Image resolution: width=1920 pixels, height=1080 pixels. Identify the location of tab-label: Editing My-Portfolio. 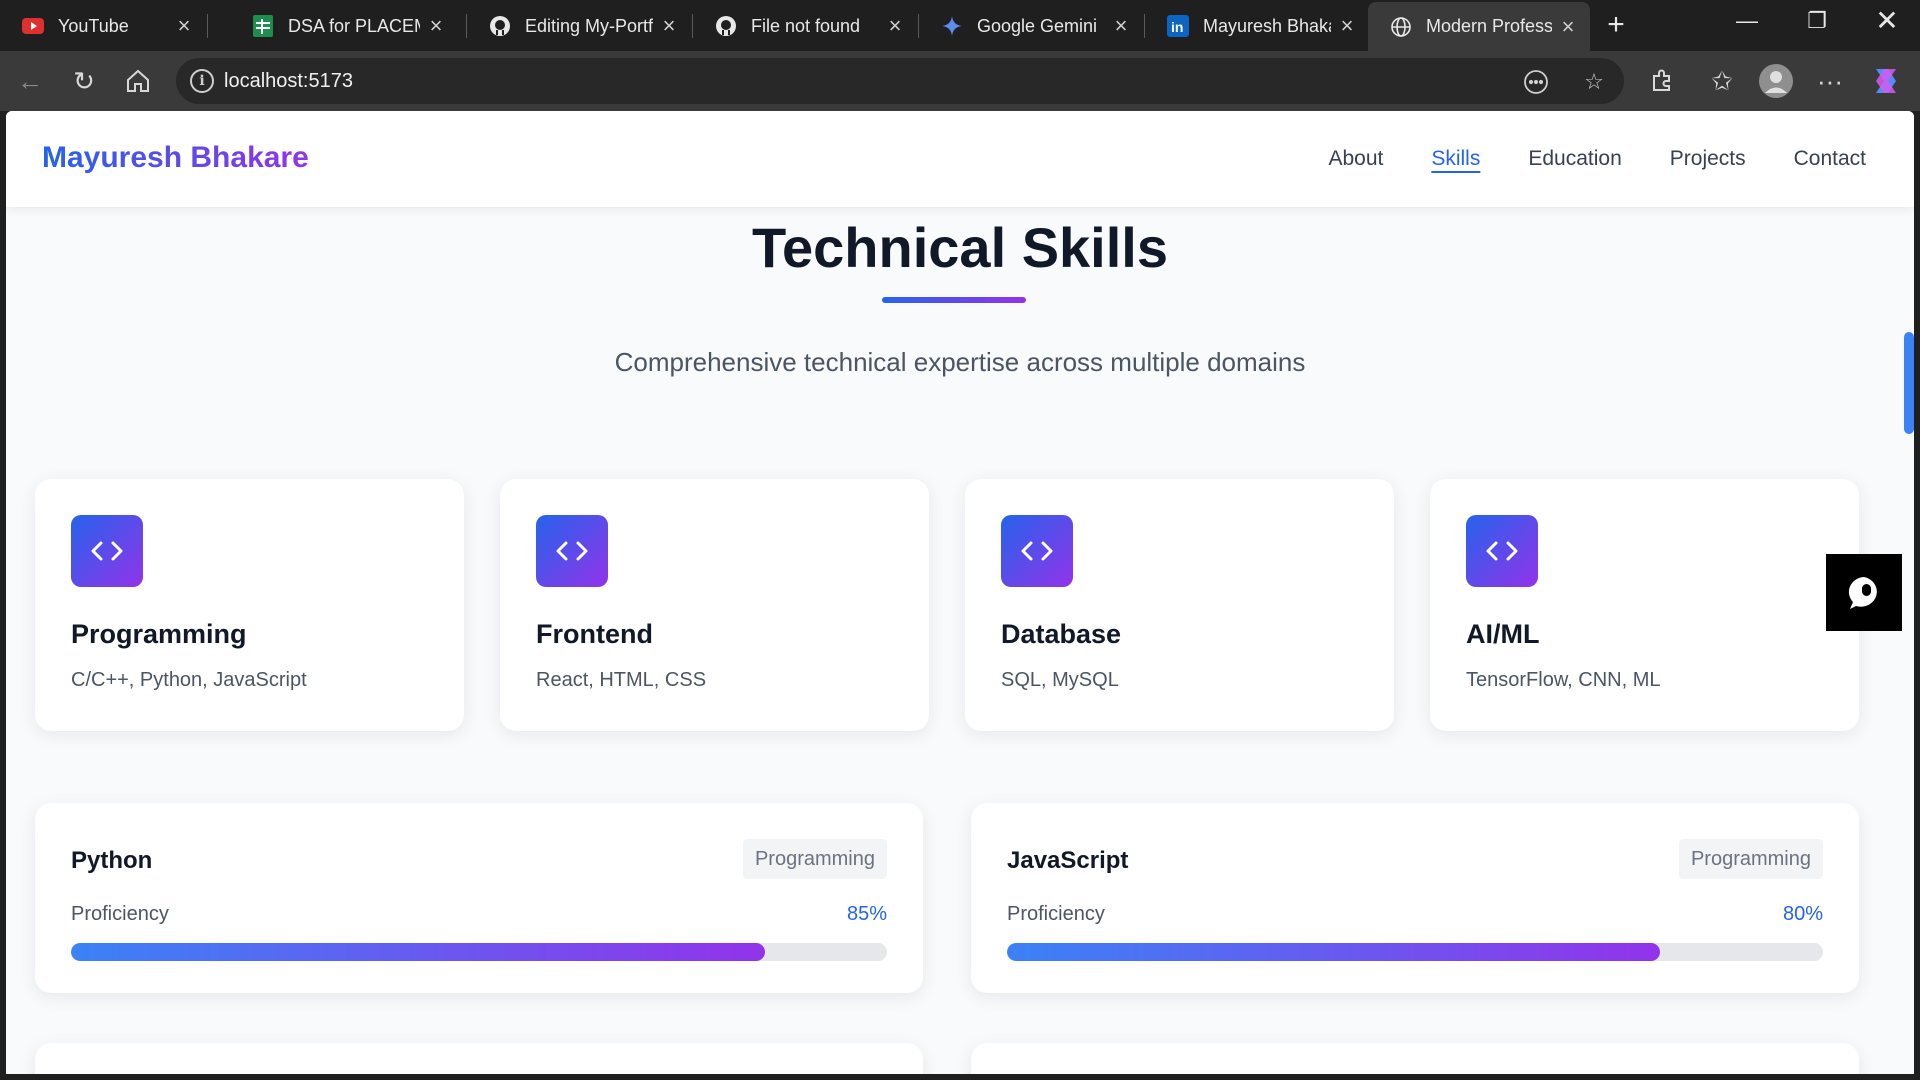
(589, 25).